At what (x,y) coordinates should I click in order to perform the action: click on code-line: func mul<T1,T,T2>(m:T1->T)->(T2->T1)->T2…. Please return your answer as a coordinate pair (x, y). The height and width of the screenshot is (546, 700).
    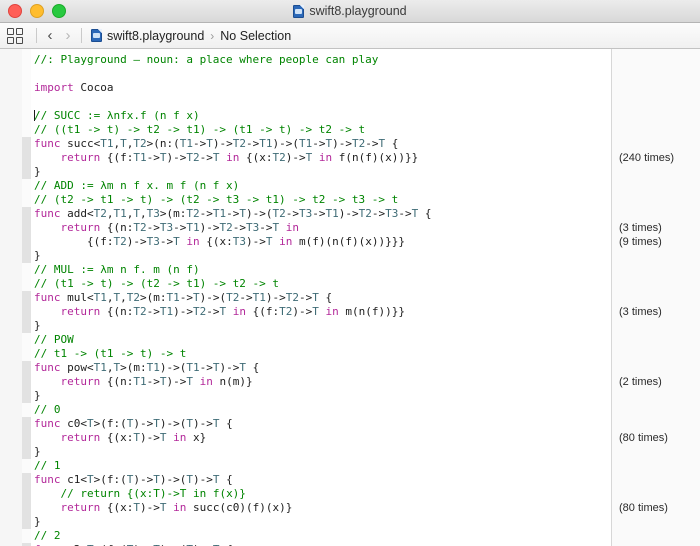
    Looking at the image, I should click on (321, 298).